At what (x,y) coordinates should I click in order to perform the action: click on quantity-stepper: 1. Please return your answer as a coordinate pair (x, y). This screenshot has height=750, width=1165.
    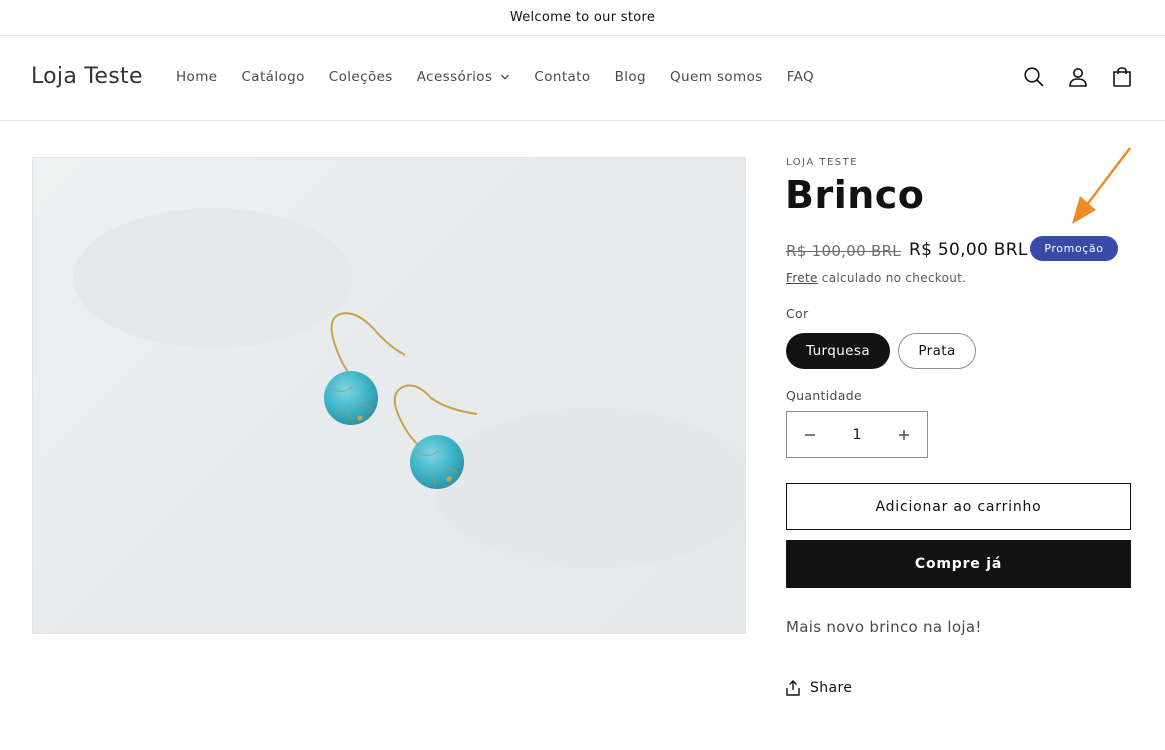
    Looking at the image, I should click on (857, 434).